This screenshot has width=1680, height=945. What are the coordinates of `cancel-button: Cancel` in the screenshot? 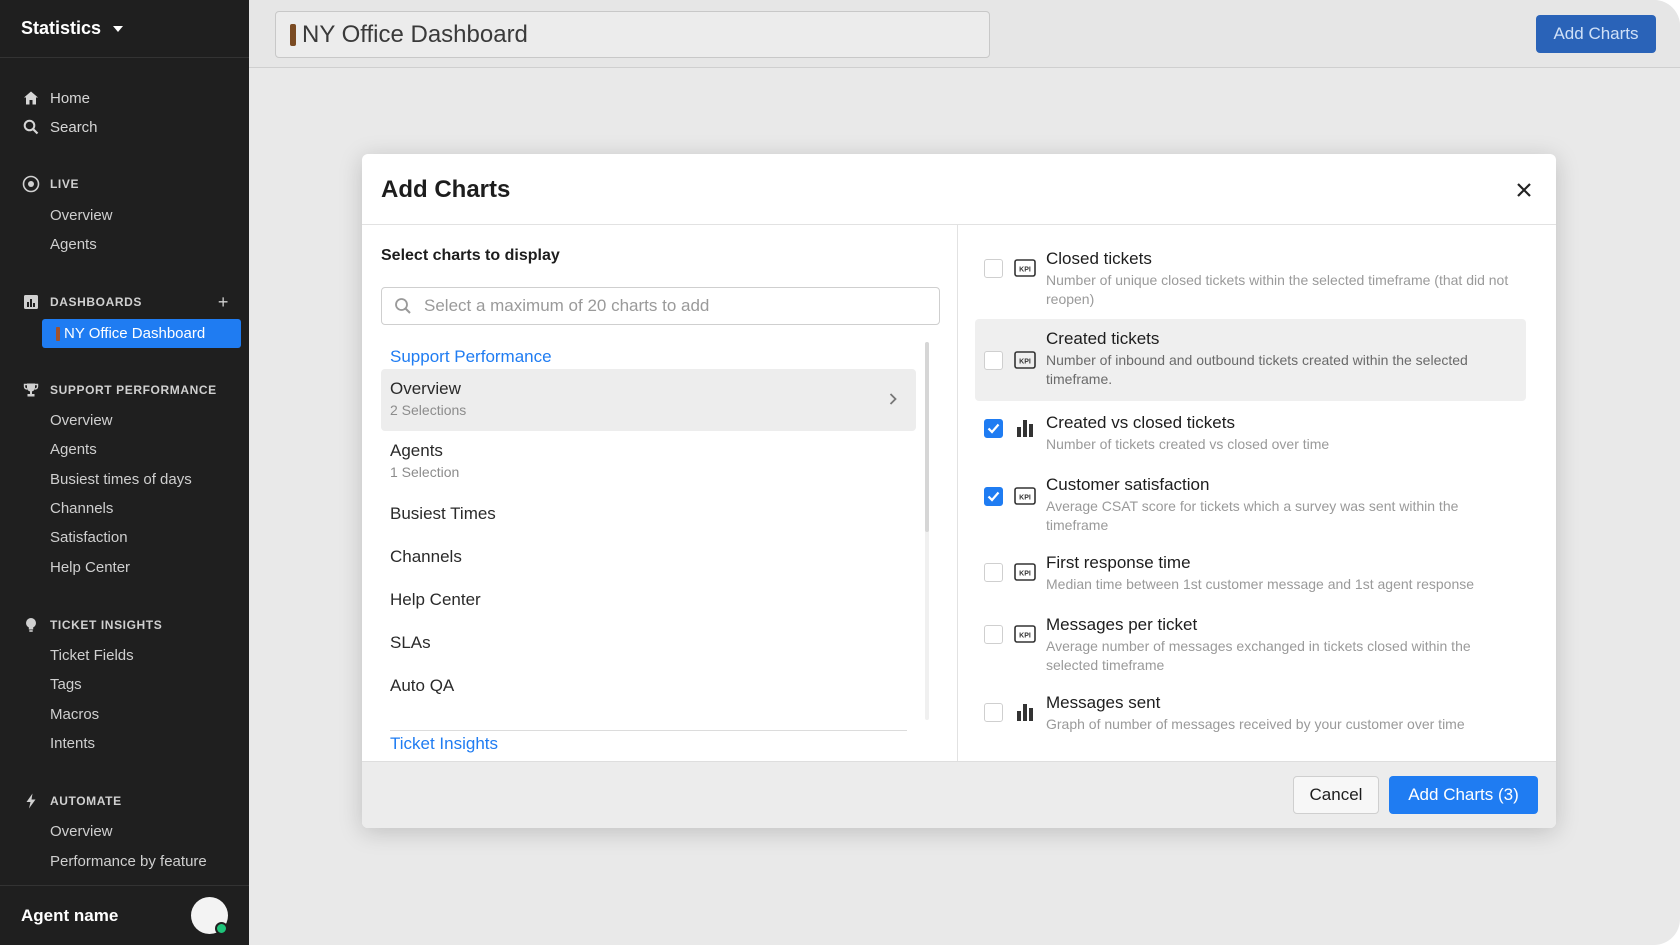 It's located at (1336, 795).